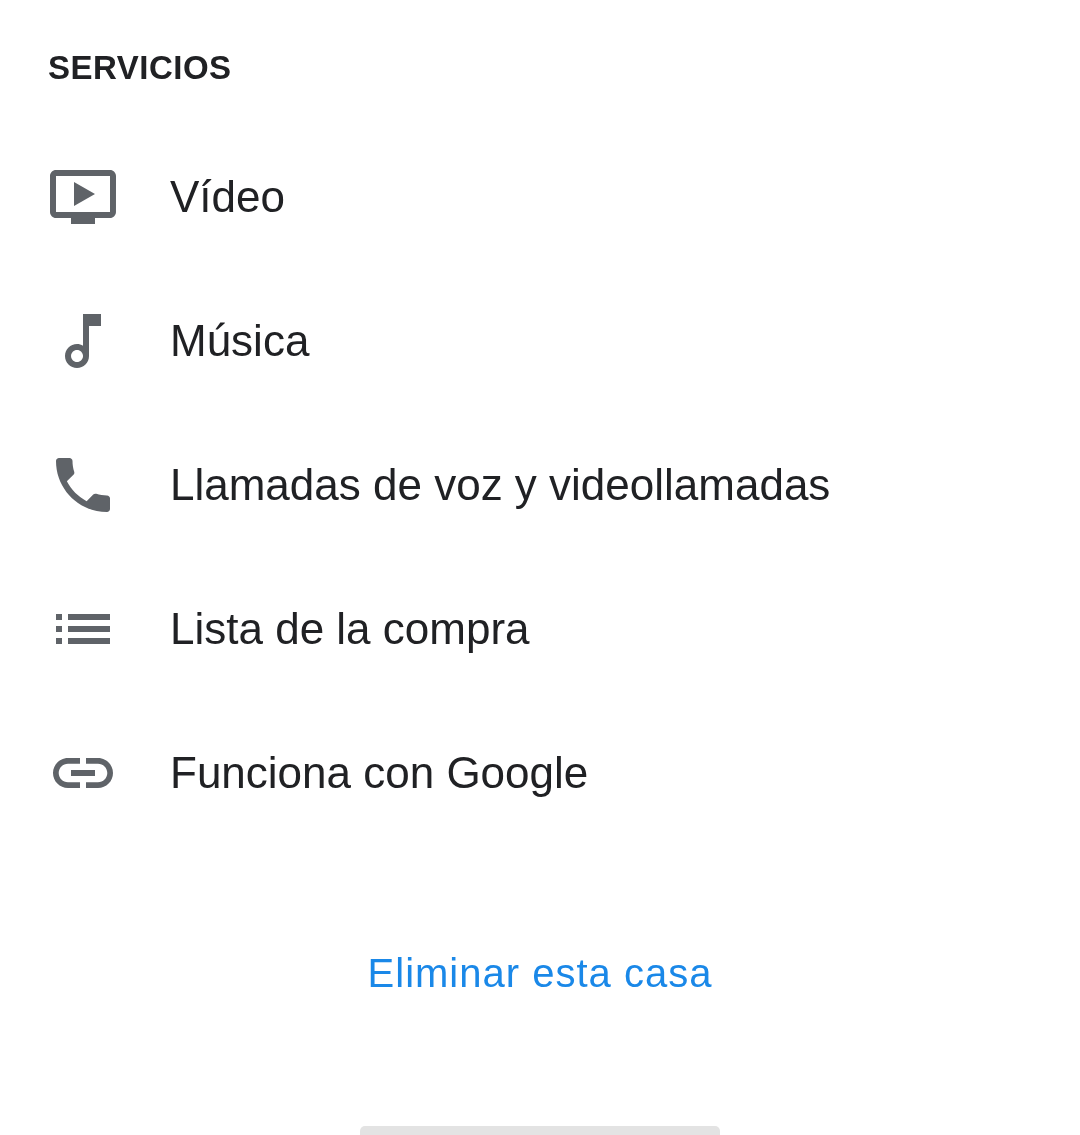 This screenshot has width=1080, height=1135. I want to click on service-item: Llamadas de voz y videollamadas, so click(415, 485).